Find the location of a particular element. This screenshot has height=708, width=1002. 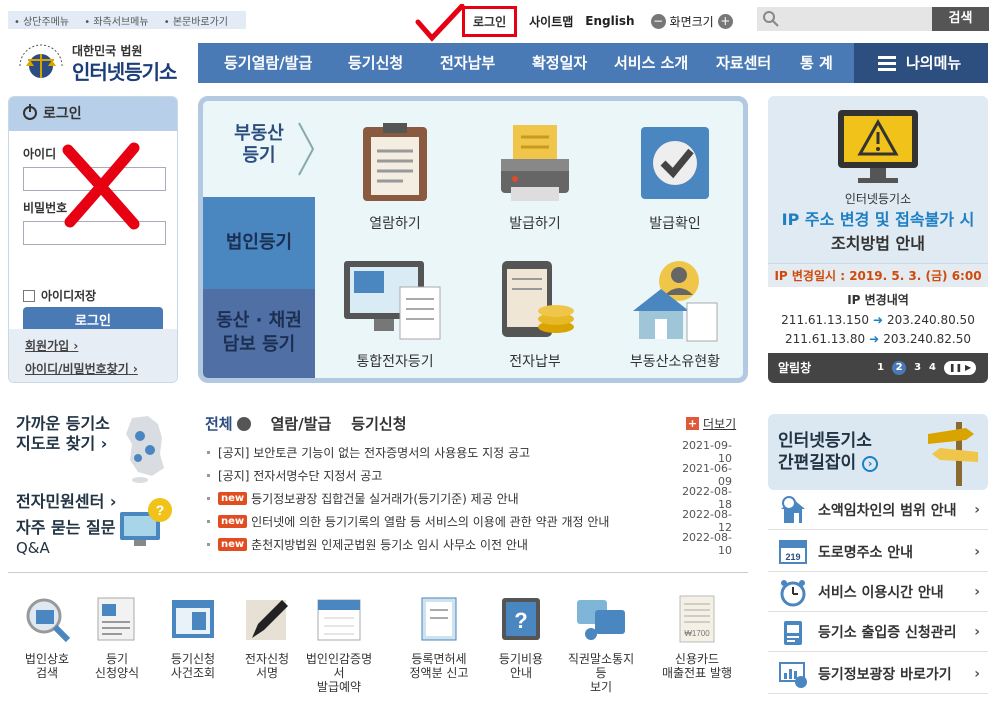

nav-item-fixed-date: 확정일자 is located at coordinates (559, 63).